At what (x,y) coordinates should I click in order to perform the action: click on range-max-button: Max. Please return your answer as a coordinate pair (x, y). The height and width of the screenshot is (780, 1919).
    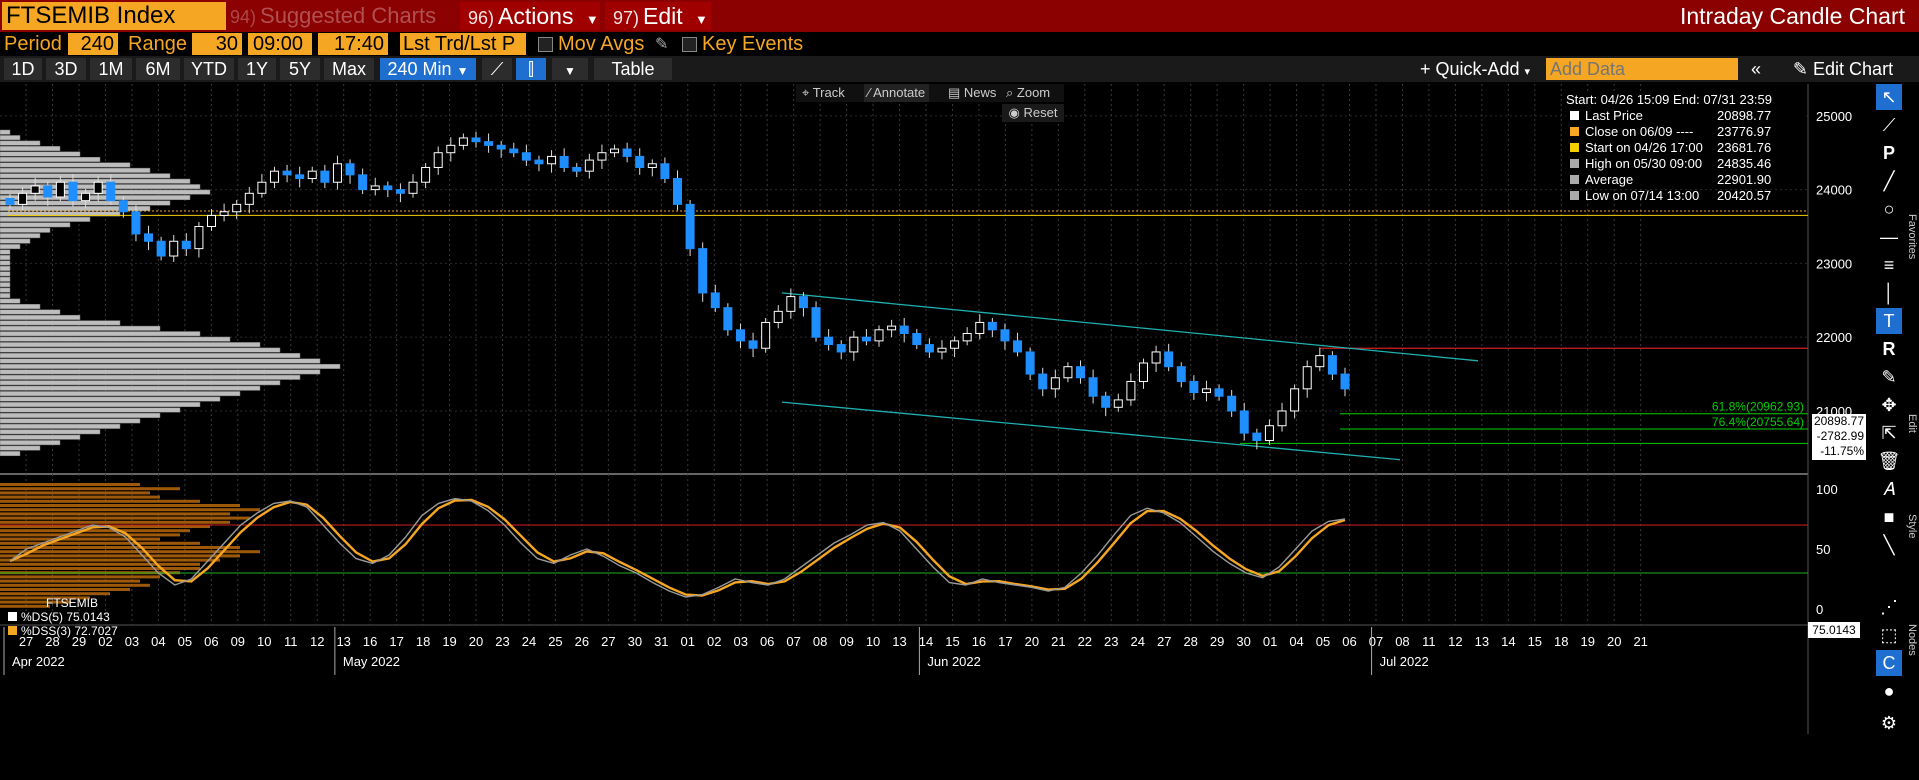
    Looking at the image, I should click on (349, 69).